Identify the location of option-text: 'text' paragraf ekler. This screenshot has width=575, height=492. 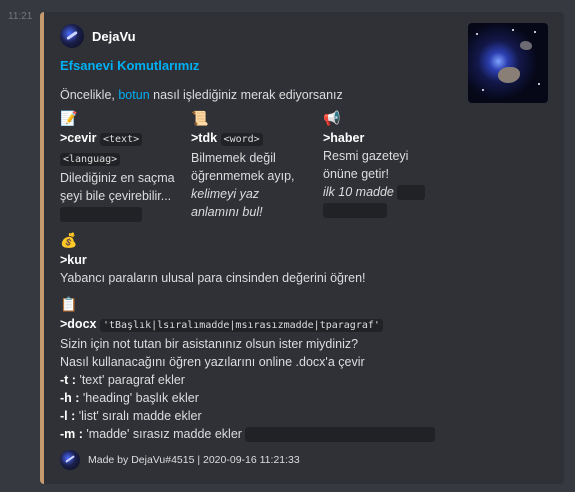
(130, 380).